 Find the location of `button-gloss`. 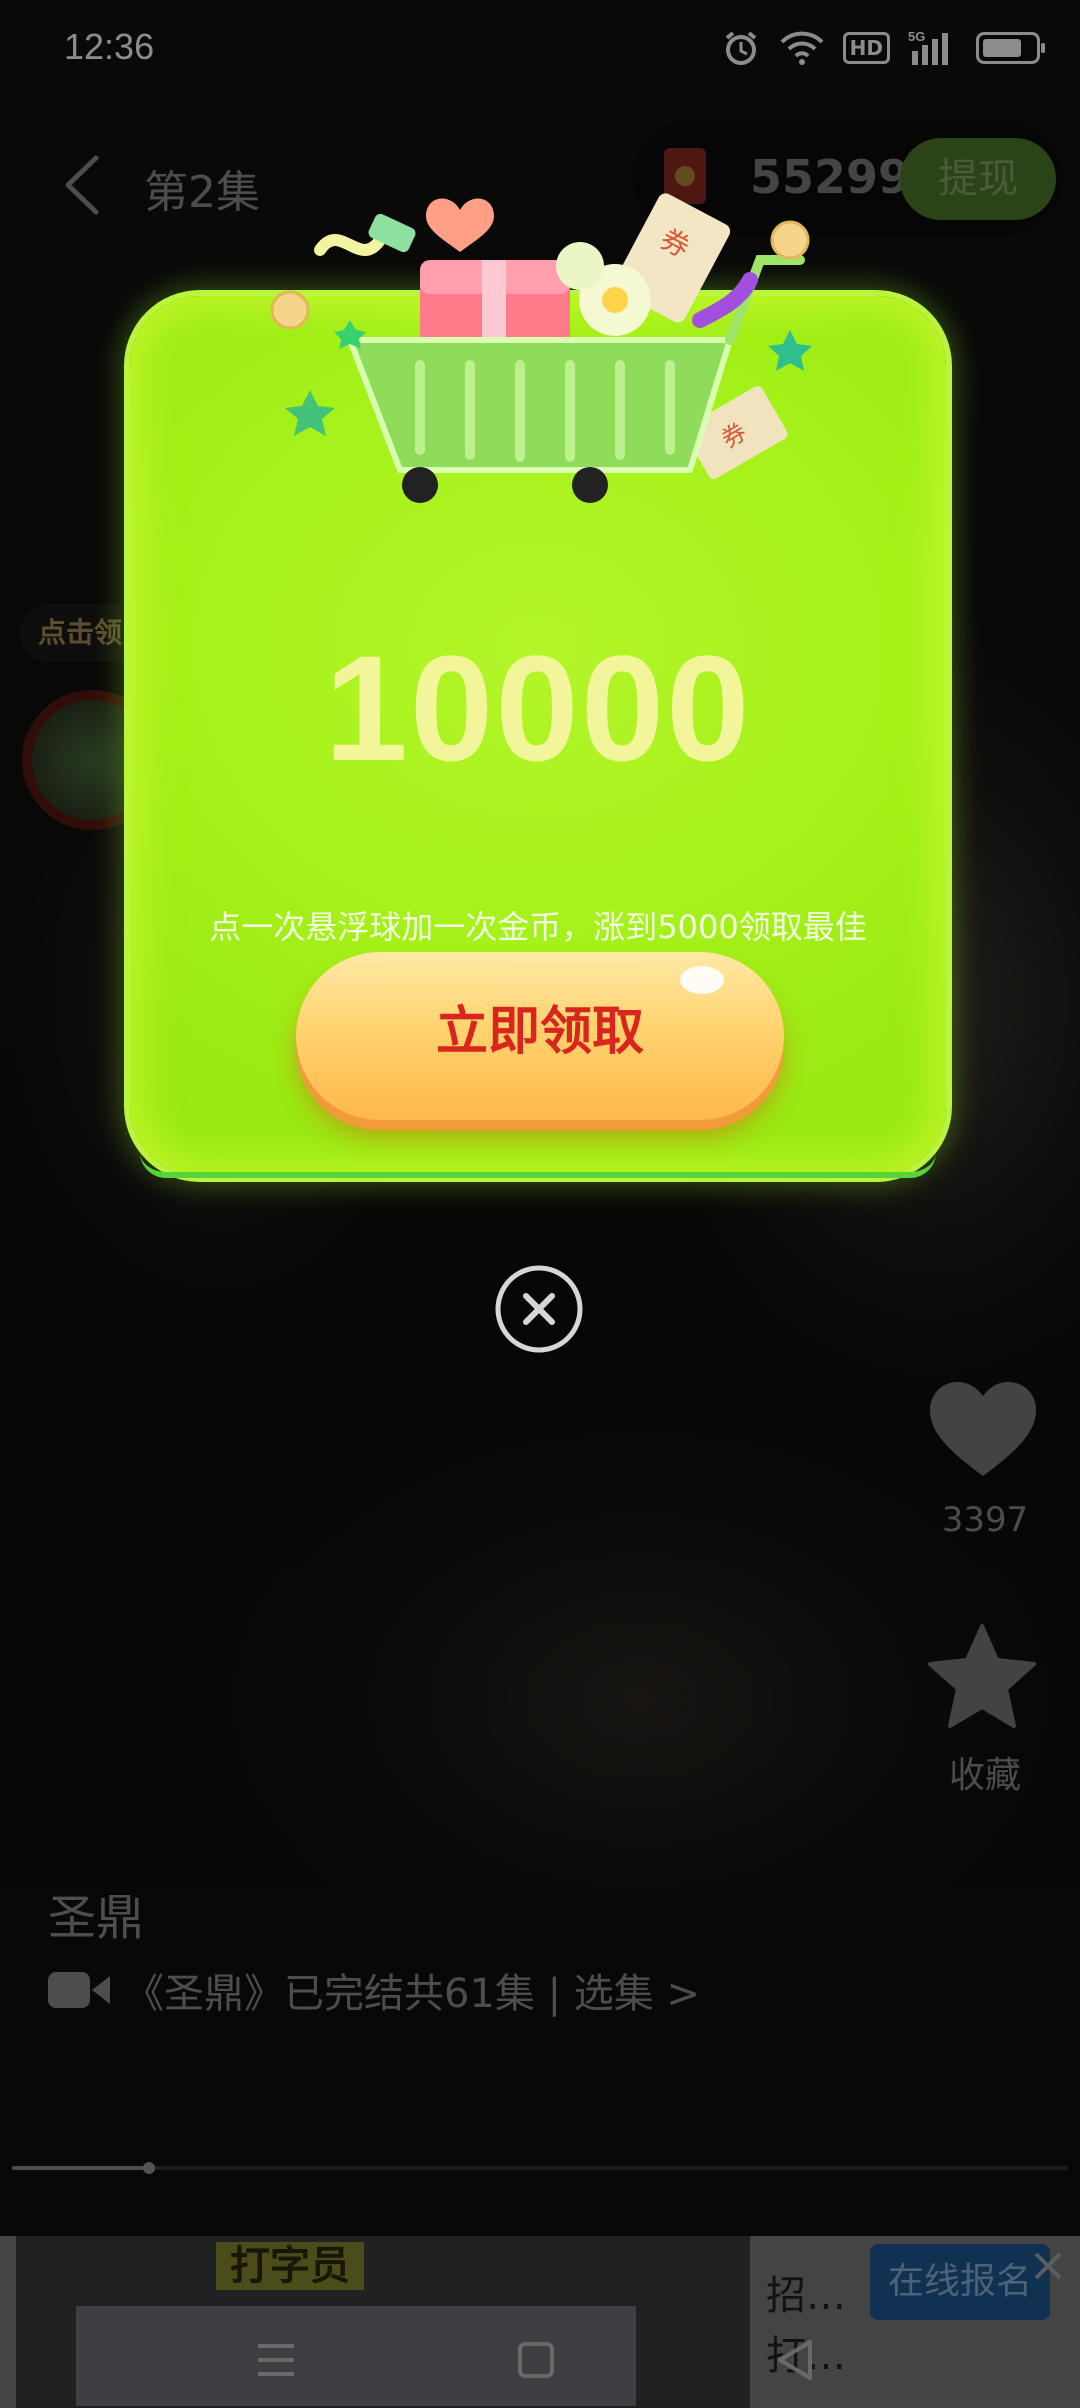

button-gloss is located at coordinates (702, 980).